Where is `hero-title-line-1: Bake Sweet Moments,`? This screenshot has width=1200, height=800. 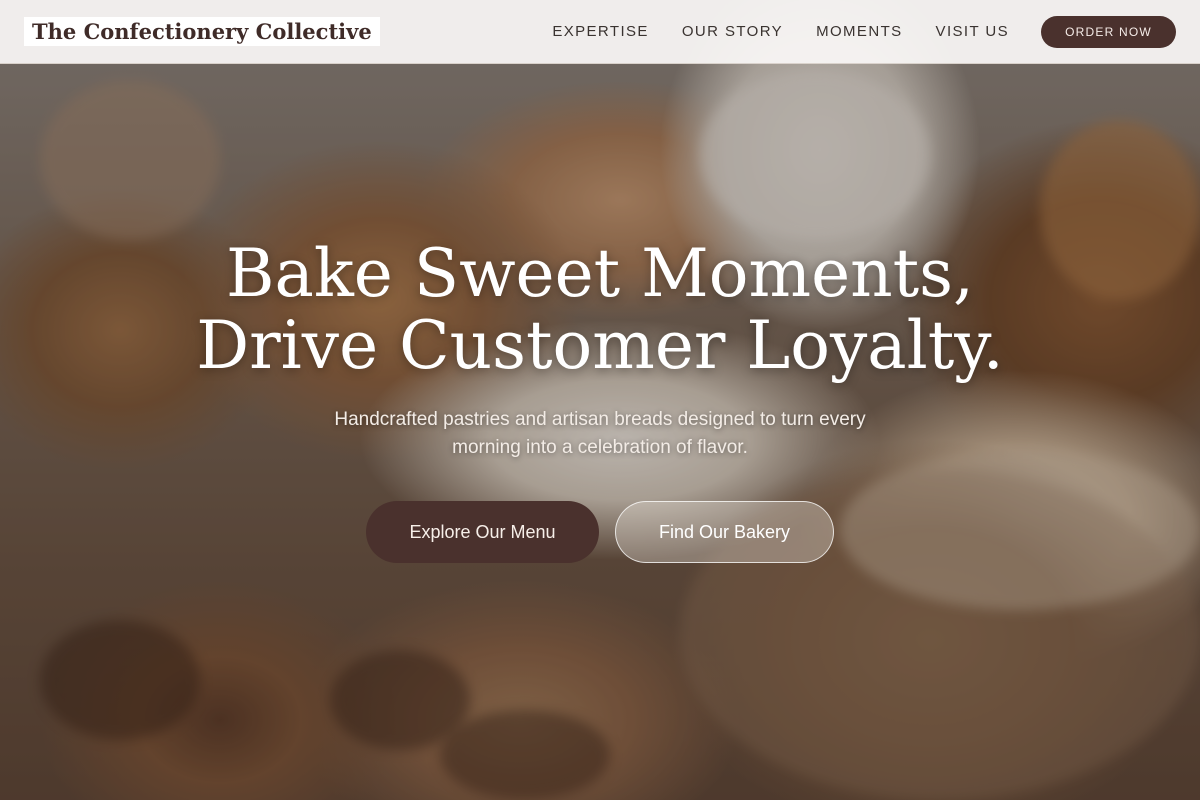
hero-title-line-1: Bake Sweet Moments, is located at coordinates (600, 273).